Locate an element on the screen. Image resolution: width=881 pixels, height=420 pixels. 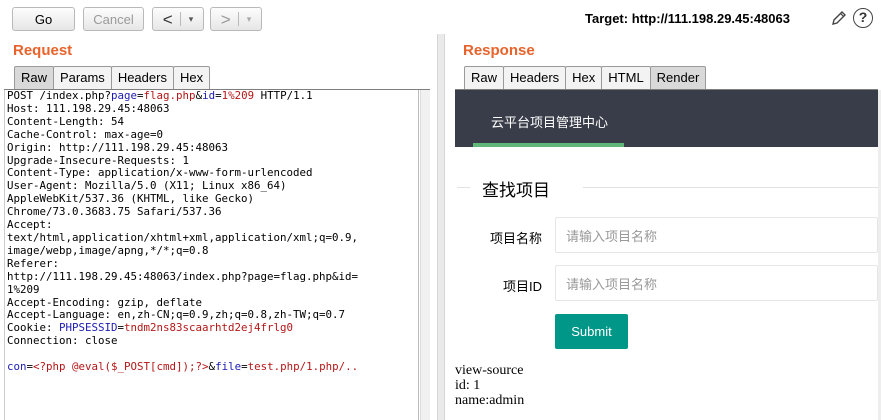
response-tab-raw: Raw is located at coordinates (484, 77).